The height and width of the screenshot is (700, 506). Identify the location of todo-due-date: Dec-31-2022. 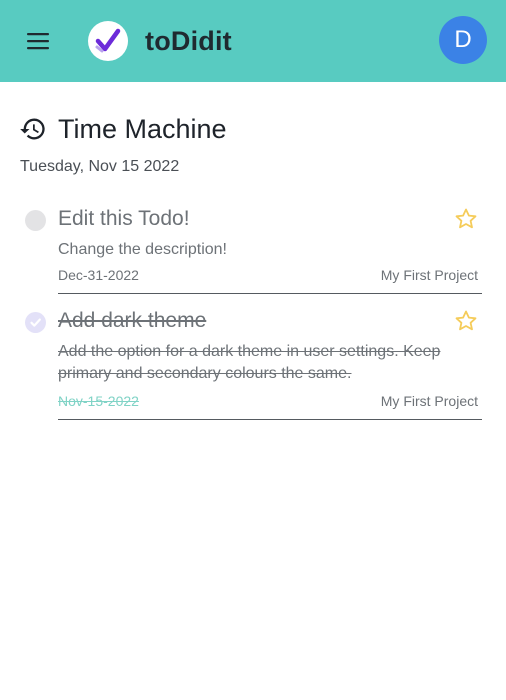
(98, 275).